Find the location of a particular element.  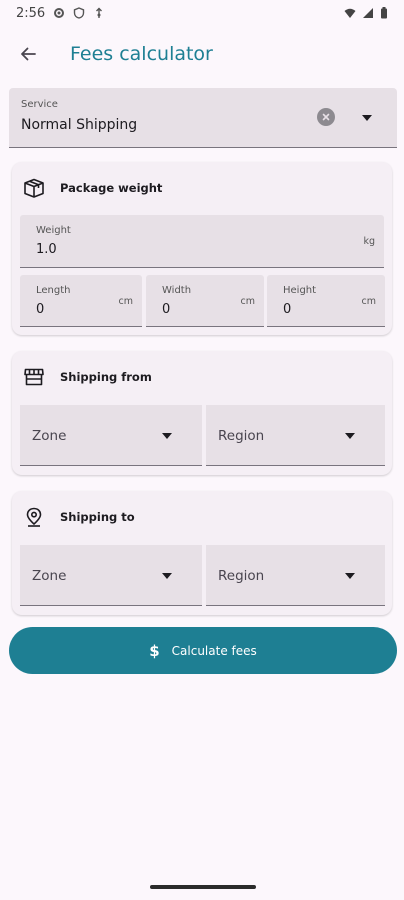

shipping-to-title: Shipping to is located at coordinates (97, 517).